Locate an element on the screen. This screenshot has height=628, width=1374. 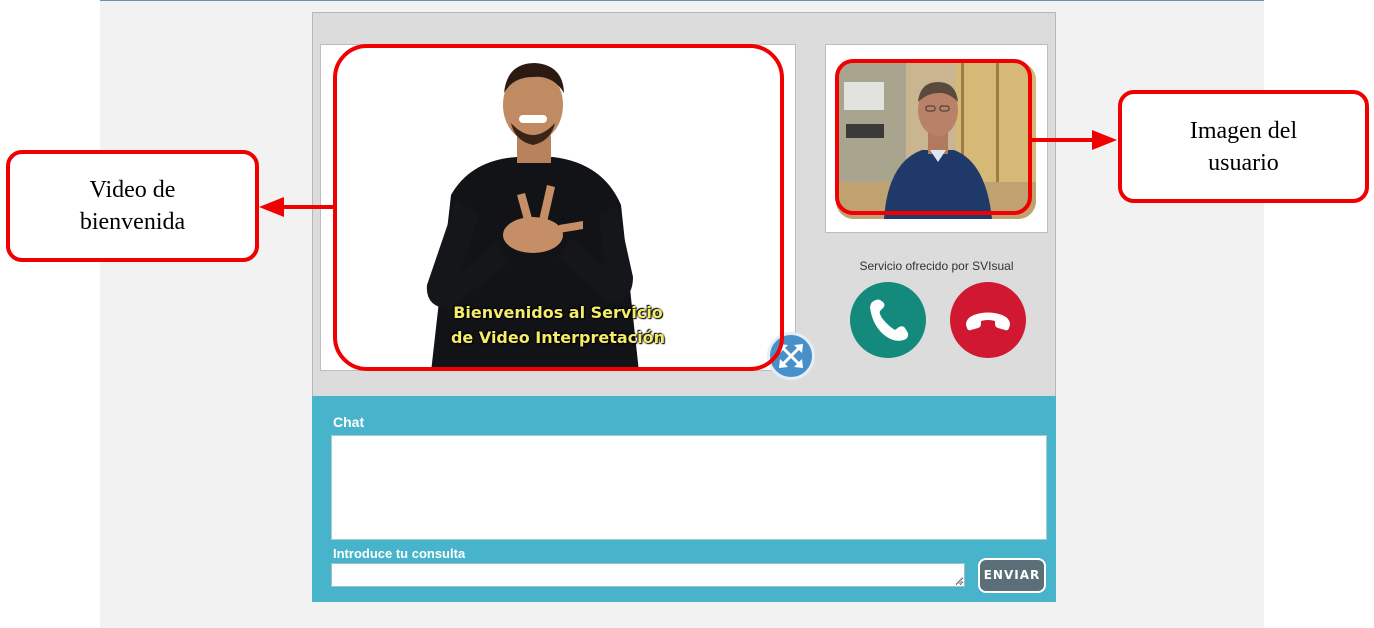
hang-up-button is located at coordinates (988, 320).